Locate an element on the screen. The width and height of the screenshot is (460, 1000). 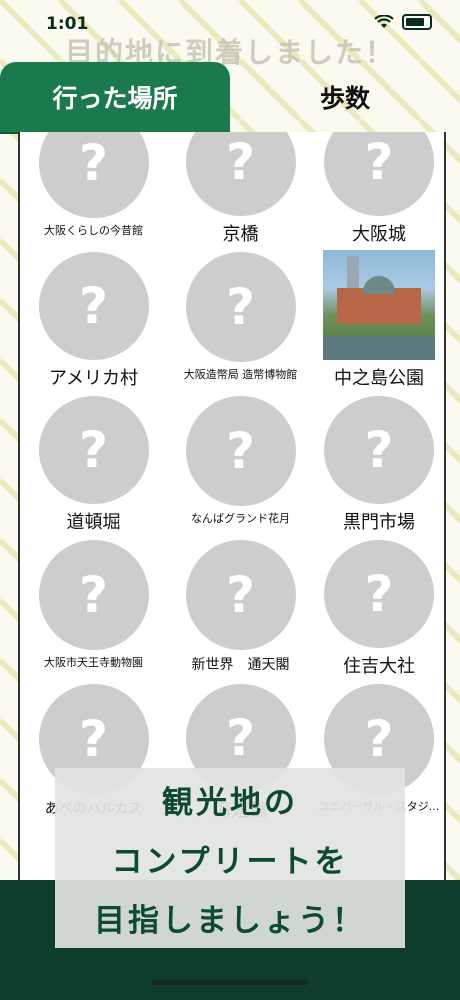
place-item: ? 大阪造幣局 造幣博物館 is located at coordinates (240, 318).